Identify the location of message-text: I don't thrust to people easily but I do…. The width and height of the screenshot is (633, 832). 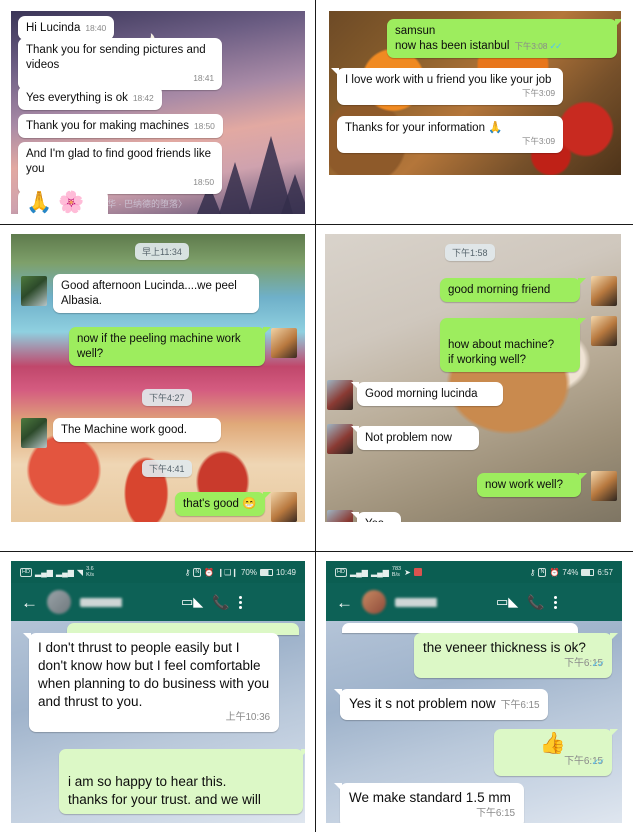
(154, 674).